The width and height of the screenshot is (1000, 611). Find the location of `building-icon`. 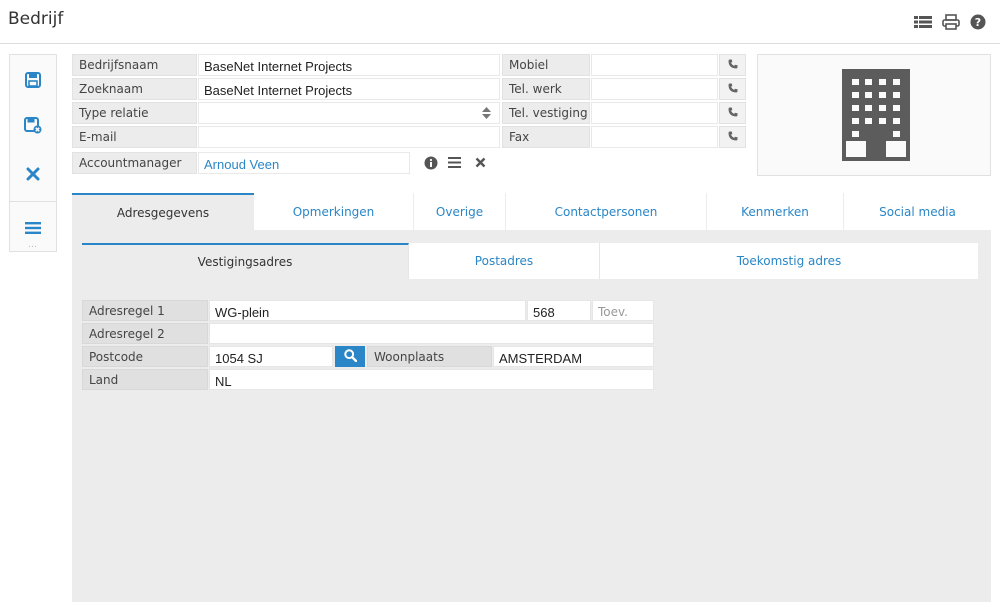

building-icon is located at coordinates (876, 116).